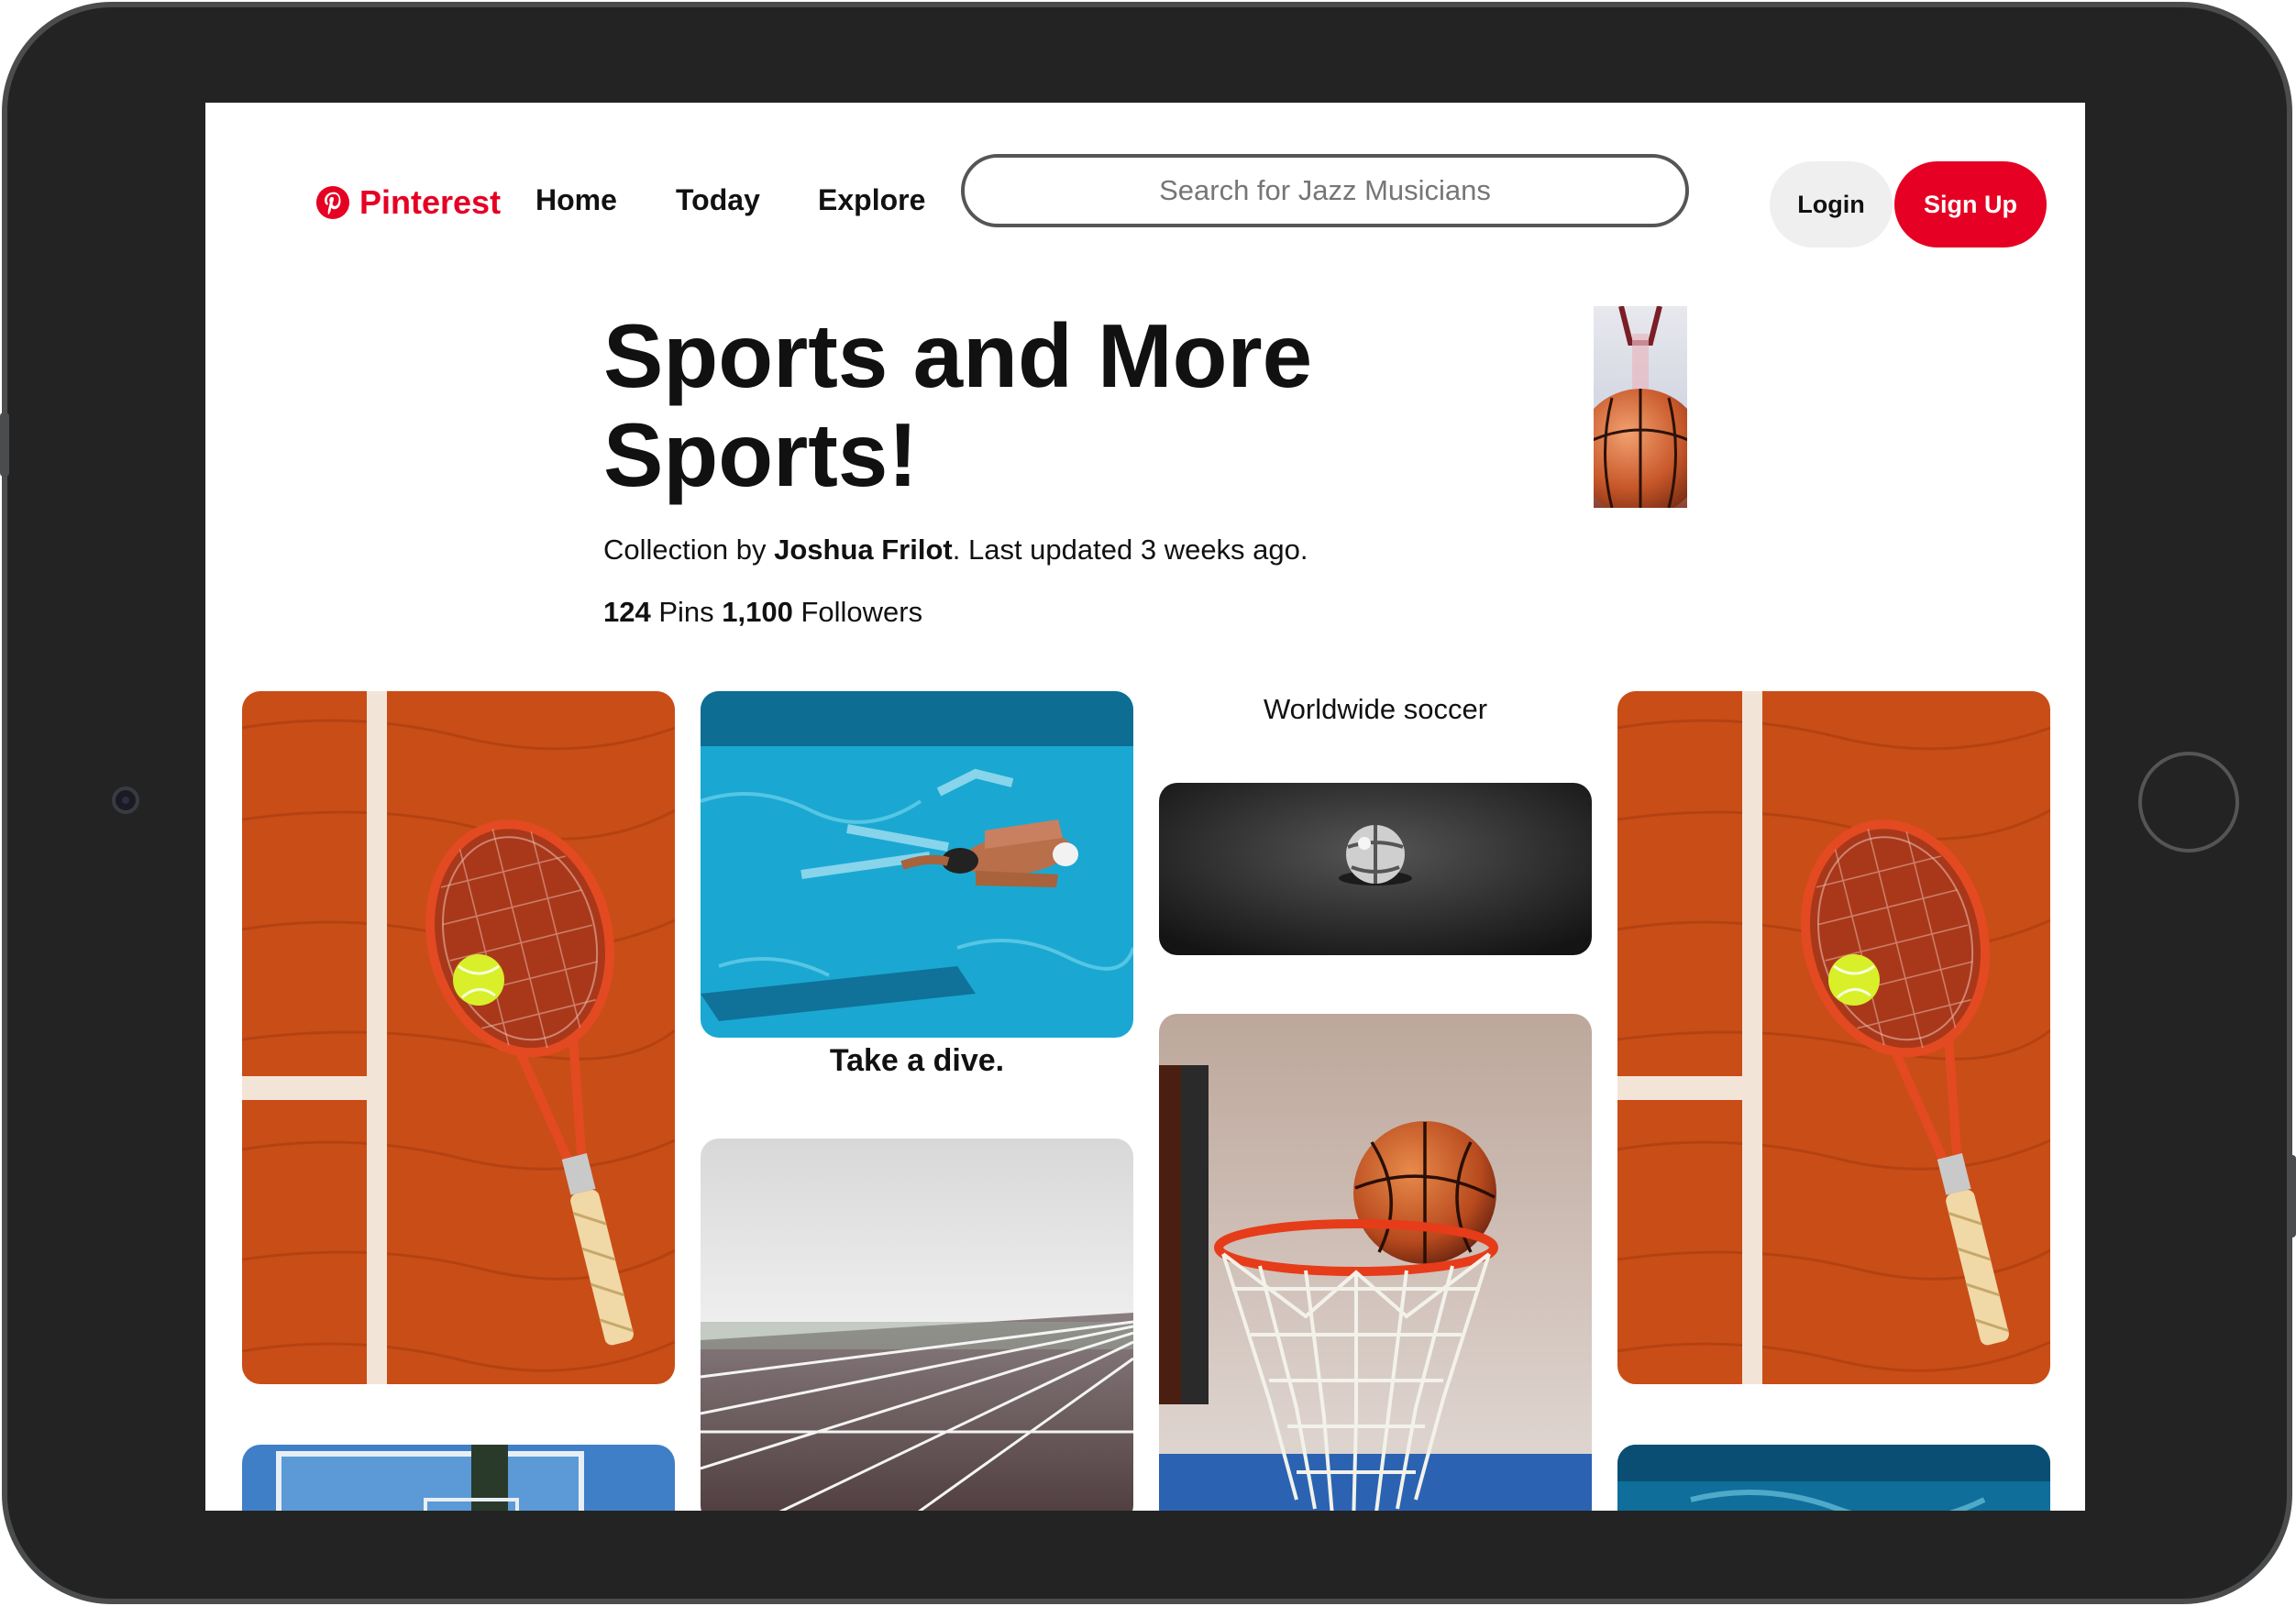  Describe the element at coordinates (871, 200) in the screenshot. I see `nav-explore: Explore` at that location.